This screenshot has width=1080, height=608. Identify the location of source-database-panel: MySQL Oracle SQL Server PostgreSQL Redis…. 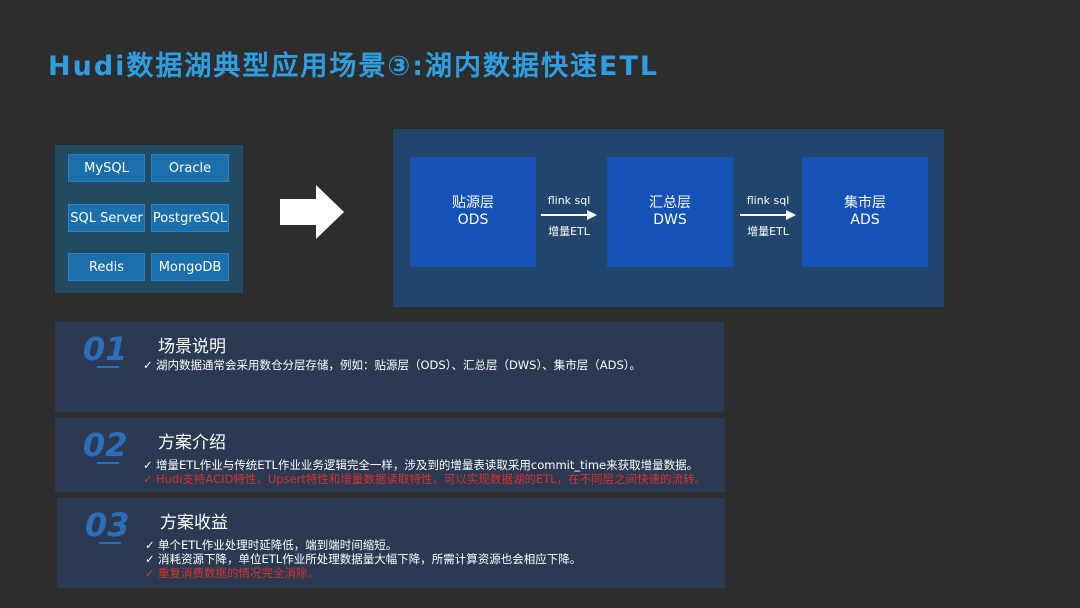
(149, 219).